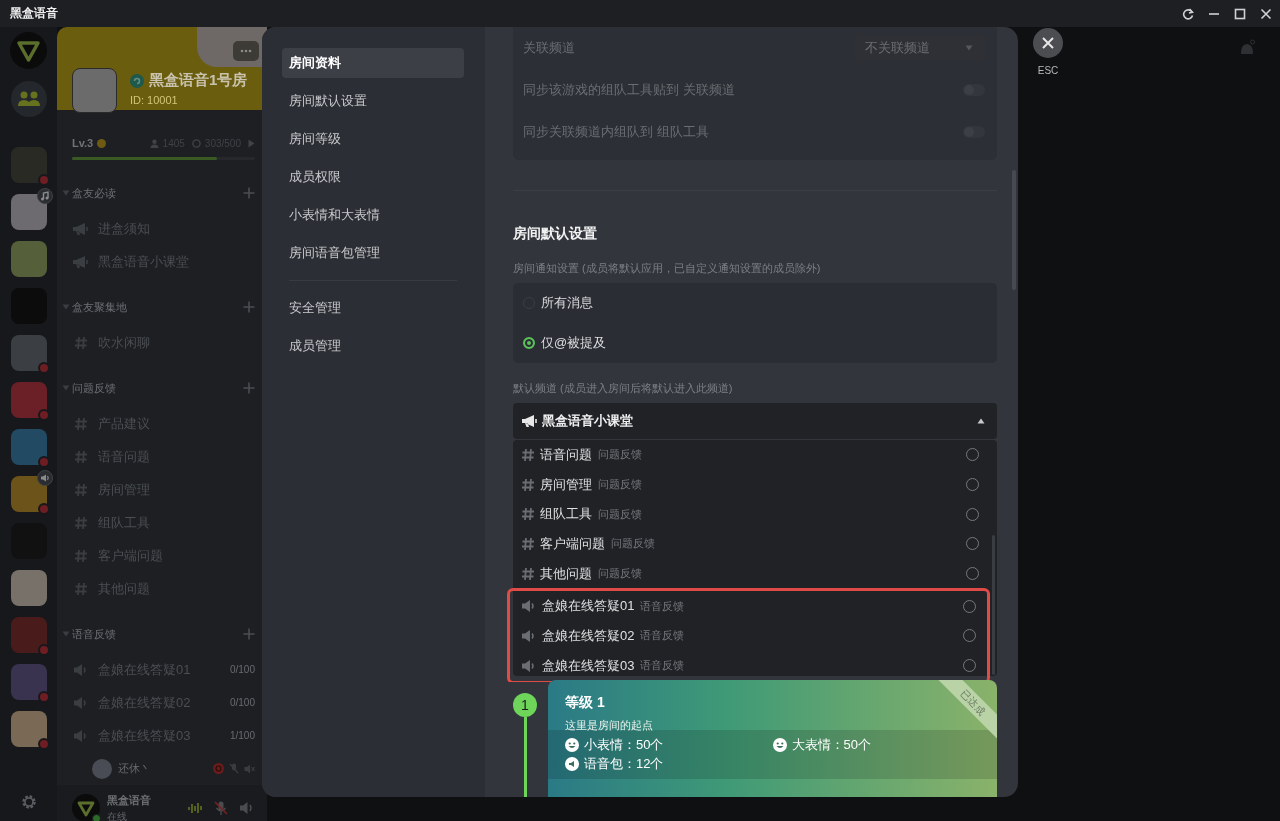 The height and width of the screenshot is (821, 1280). Describe the element at coordinates (137, 80) in the screenshot. I see `verified-icon` at that location.